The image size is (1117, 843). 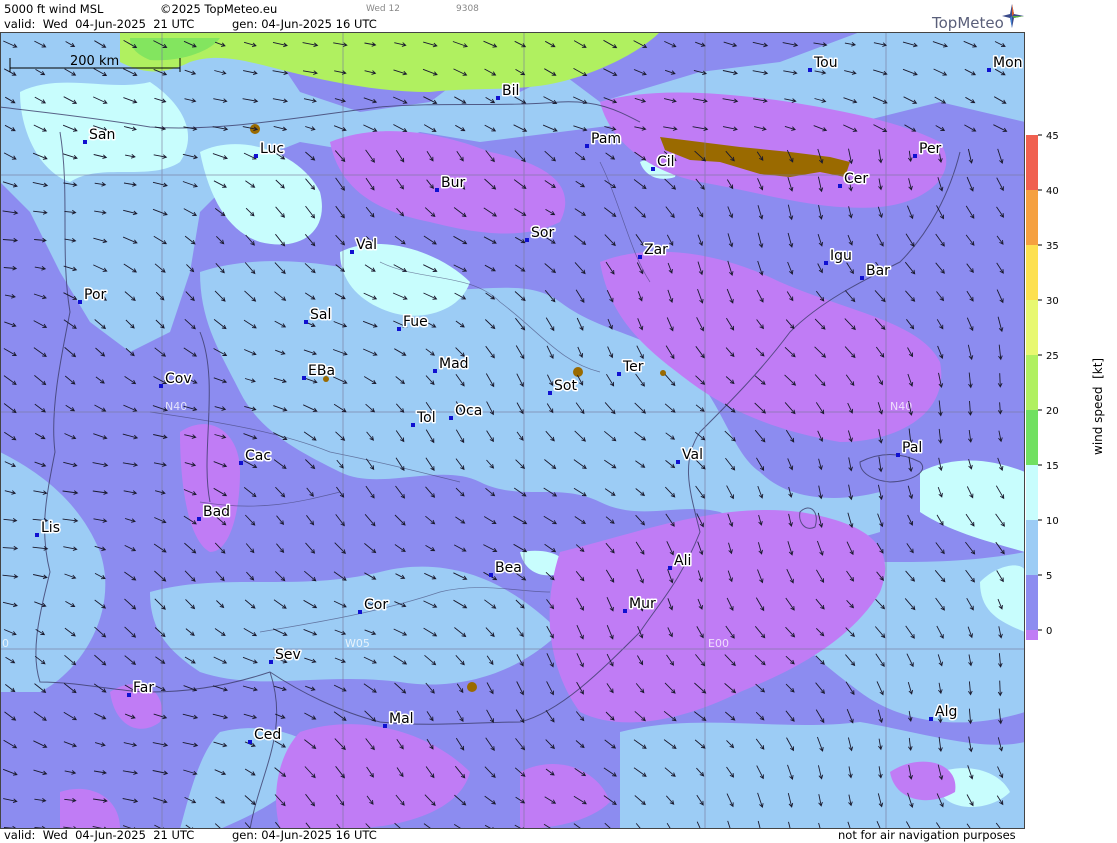 What do you see at coordinates (633, 367) in the screenshot?
I see `city-label: Ter` at bounding box center [633, 367].